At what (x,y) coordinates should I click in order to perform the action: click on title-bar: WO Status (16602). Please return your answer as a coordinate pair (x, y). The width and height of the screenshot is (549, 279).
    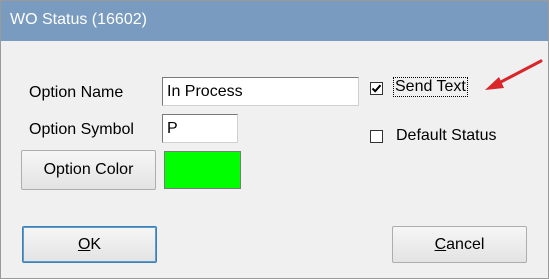
    Looking at the image, I should click on (274, 21).